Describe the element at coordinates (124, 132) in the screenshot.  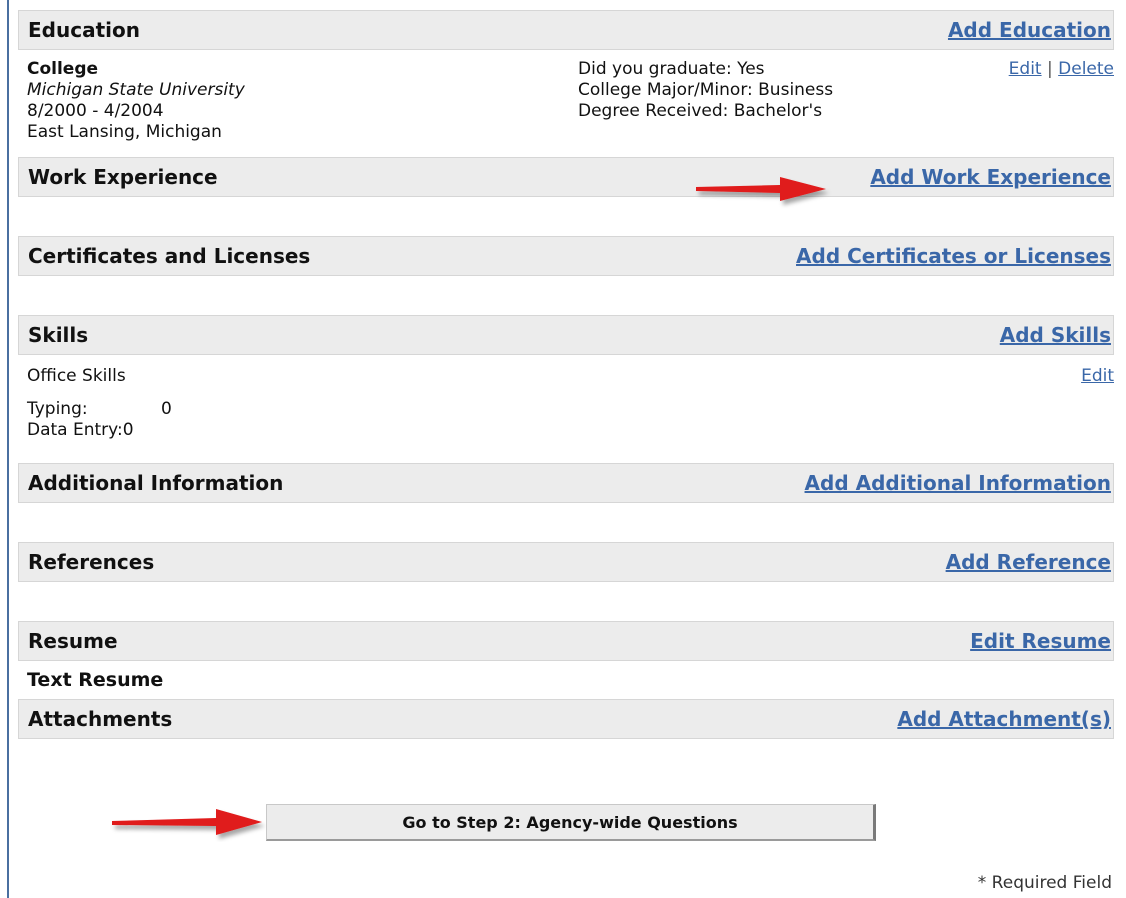
I see `school-location: East Lansing, Michigan` at that location.